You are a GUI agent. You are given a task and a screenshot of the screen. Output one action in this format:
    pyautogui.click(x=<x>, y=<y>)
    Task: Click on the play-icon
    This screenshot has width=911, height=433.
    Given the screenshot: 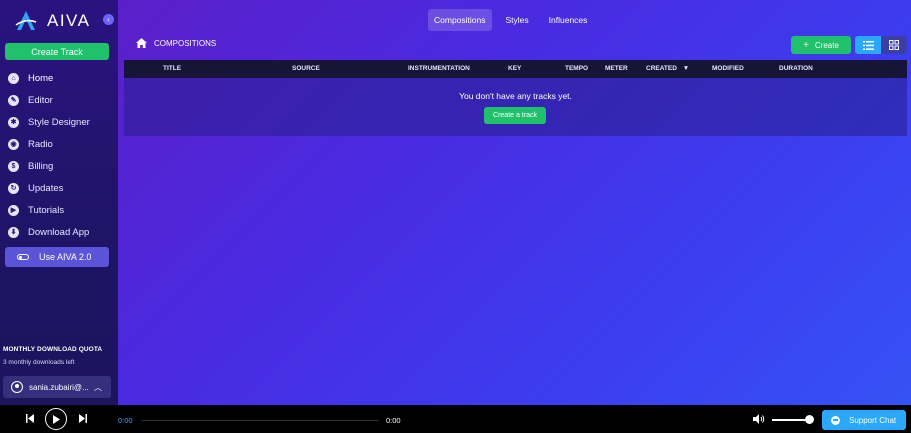 What is the action you would take?
    pyautogui.click(x=56, y=419)
    